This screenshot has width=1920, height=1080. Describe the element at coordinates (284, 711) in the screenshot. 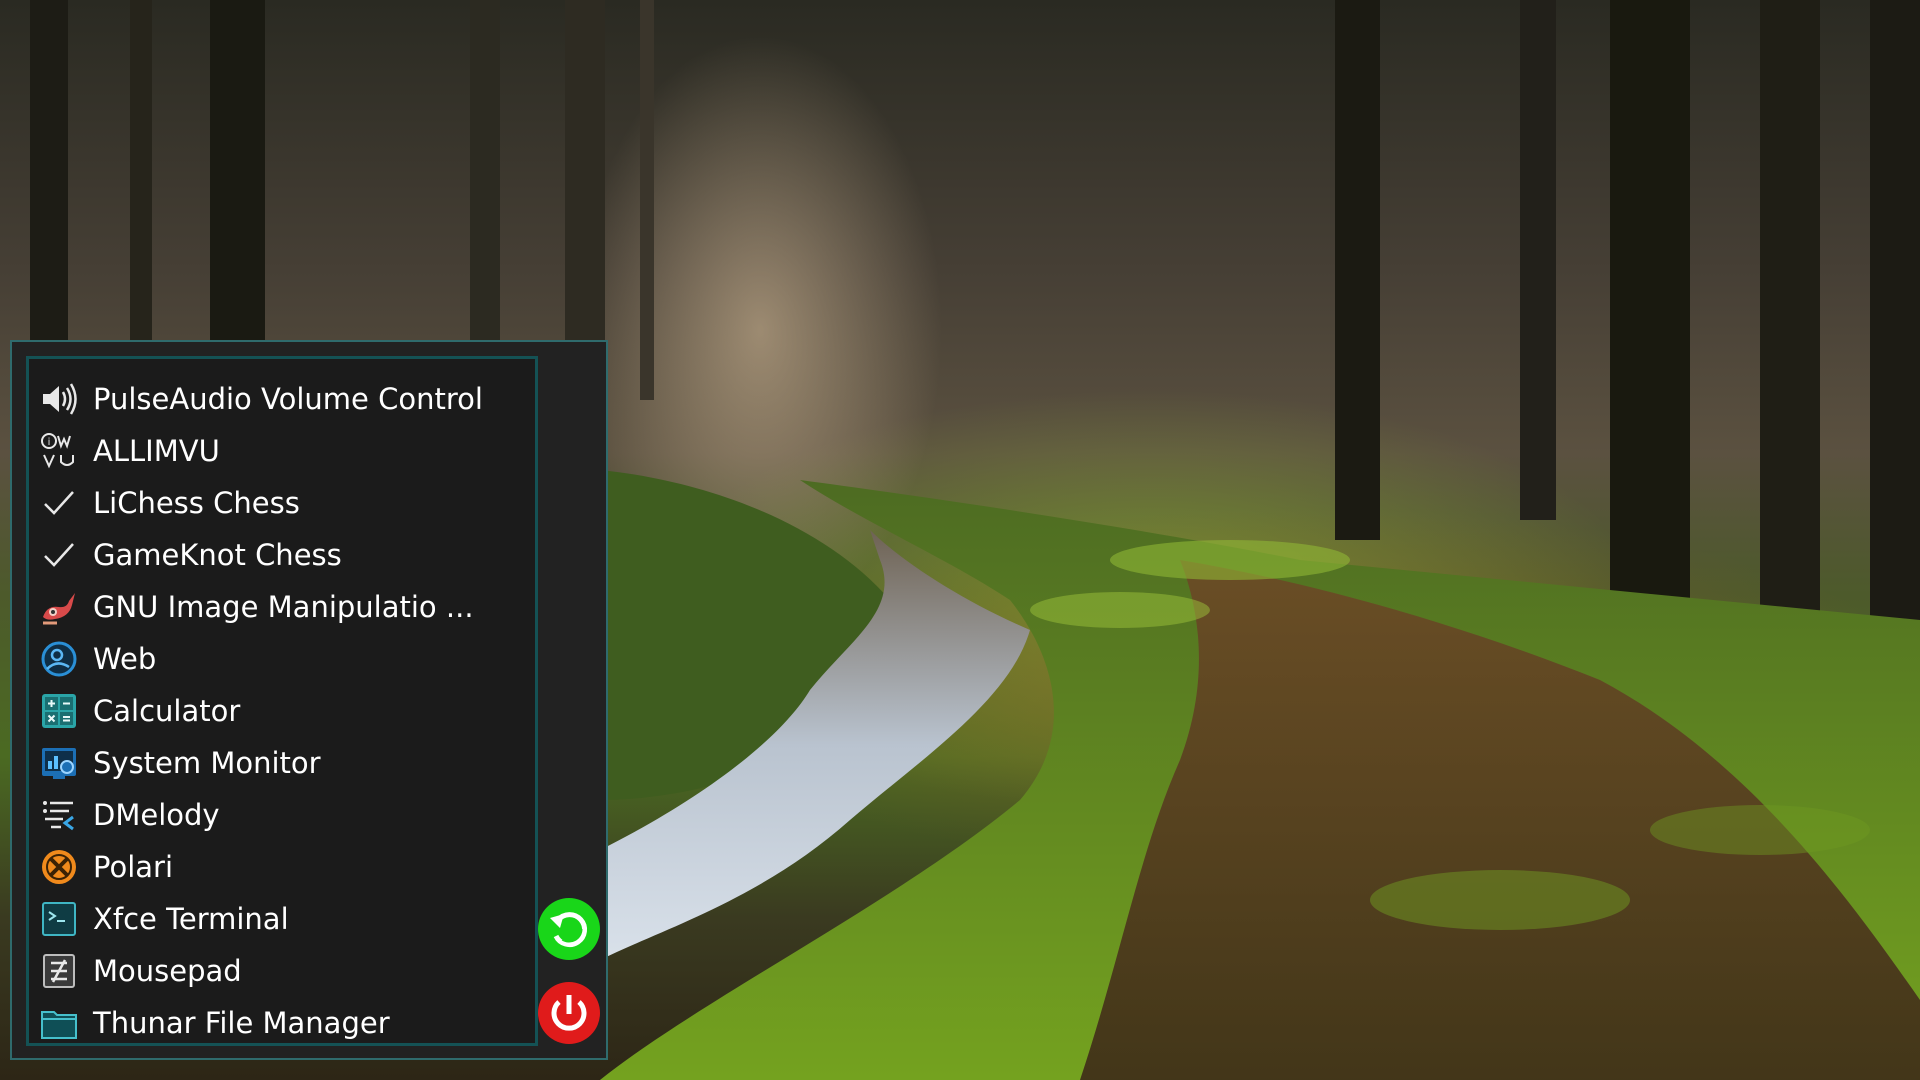

I see `app-item-calculator: Calculator` at that location.